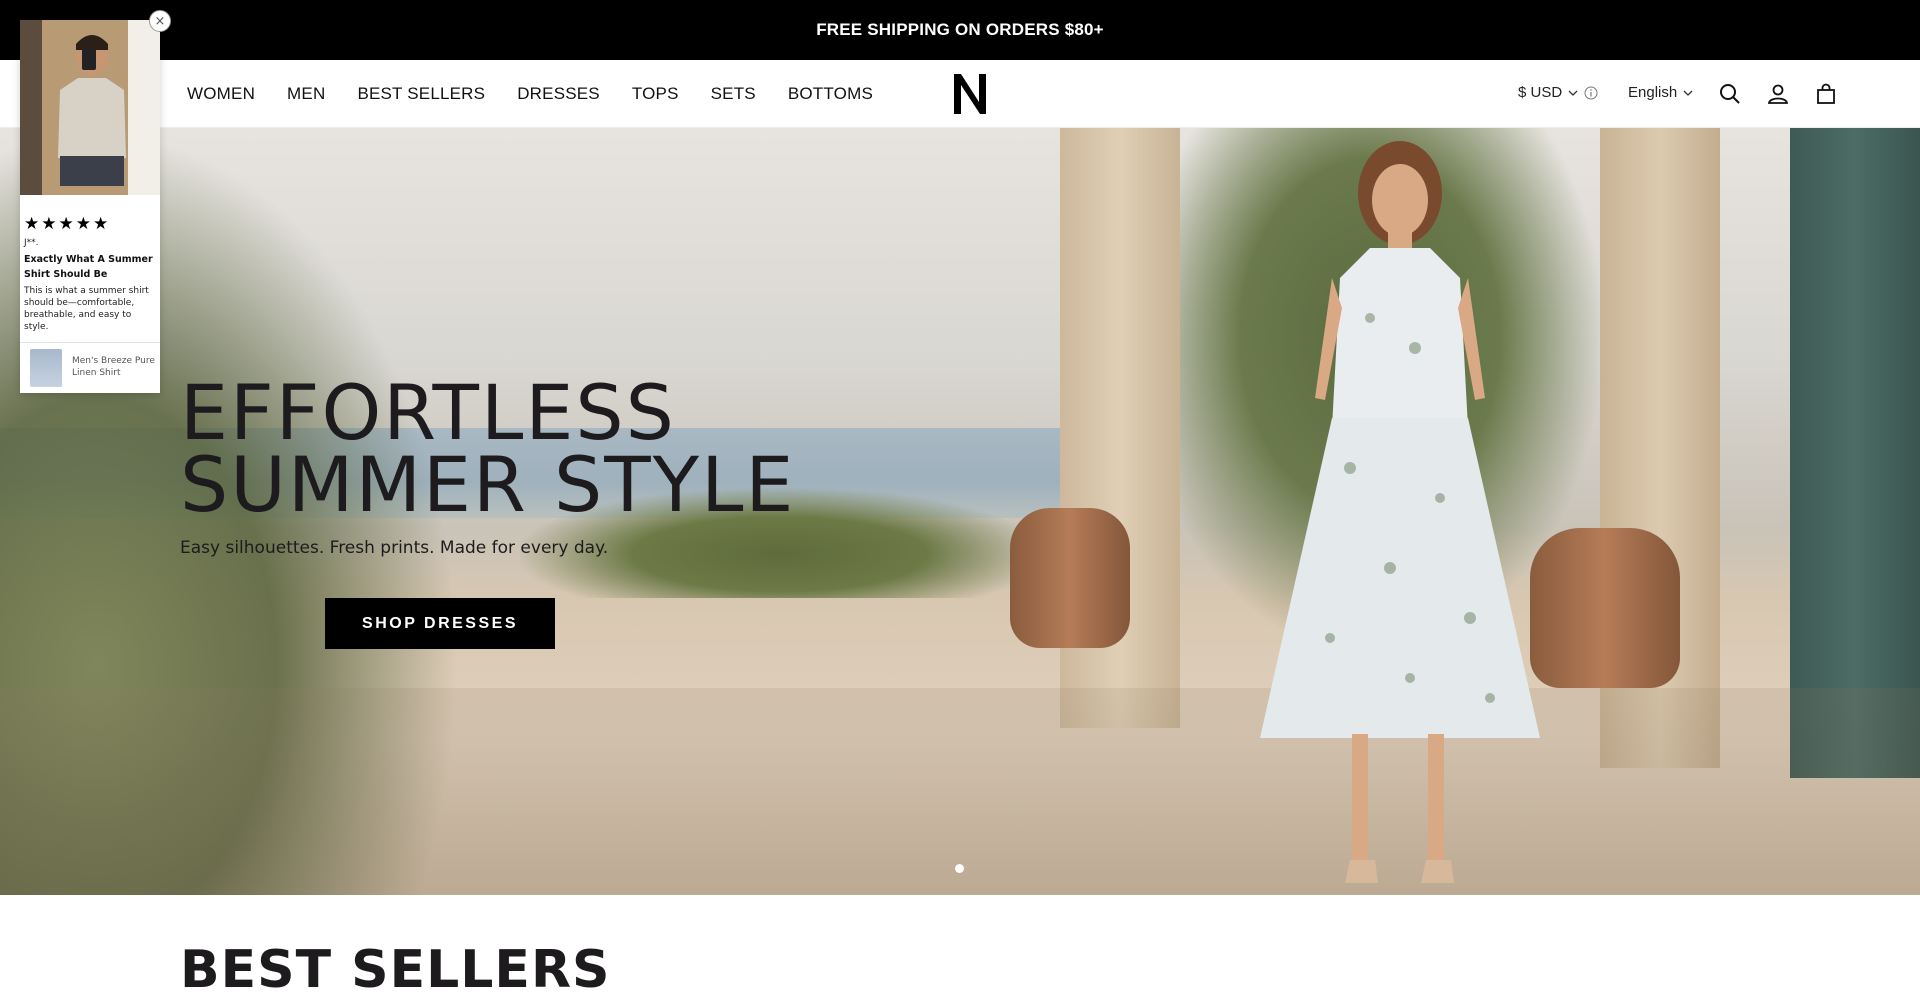 This screenshot has width=1920, height=993. What do you see at coordinates (1826, 94) in the screenshot?
I see `cart-icon` at bounding box center [1826, 94].